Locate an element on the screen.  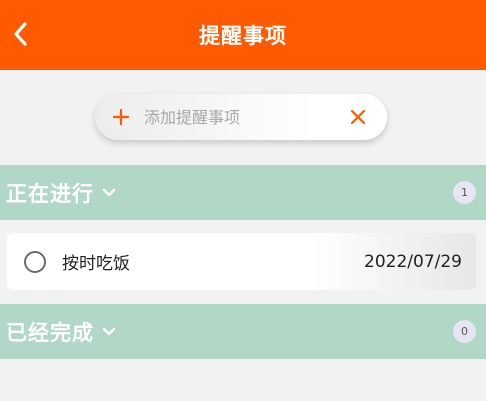
list-item: 按时吃饭 2022/07/29 is located at coordinates (241, 261).